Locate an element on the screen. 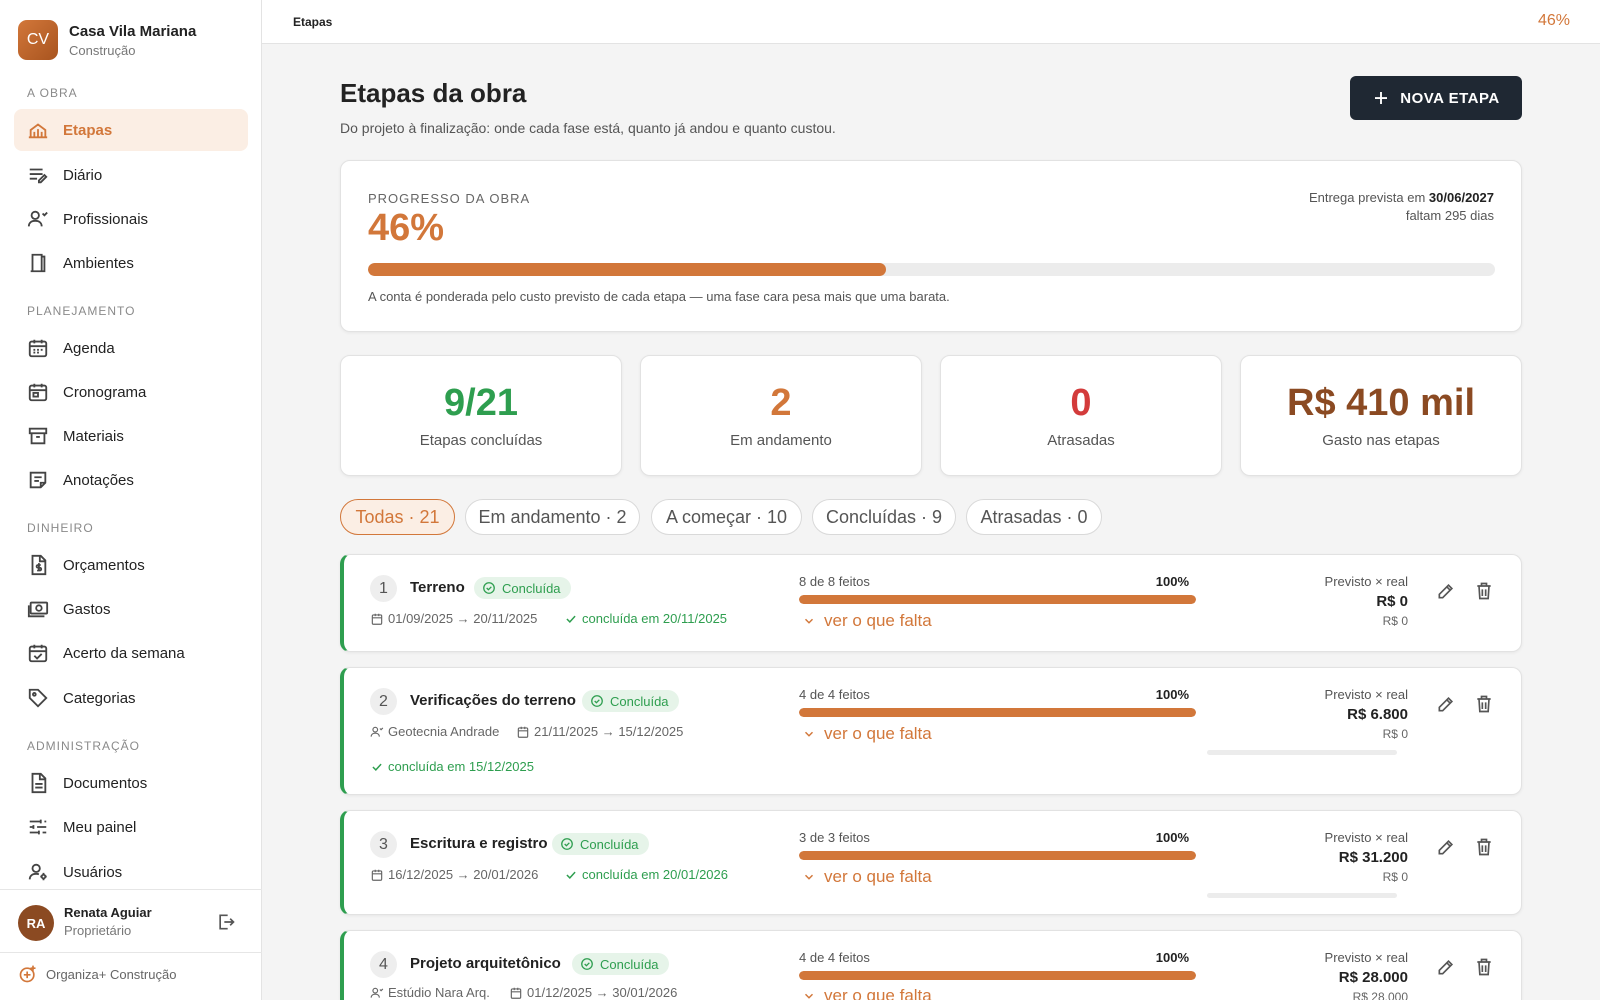 This screenshot has width=1600, height=1000. status-badge: Concluída is located at coordinates (630, 701).